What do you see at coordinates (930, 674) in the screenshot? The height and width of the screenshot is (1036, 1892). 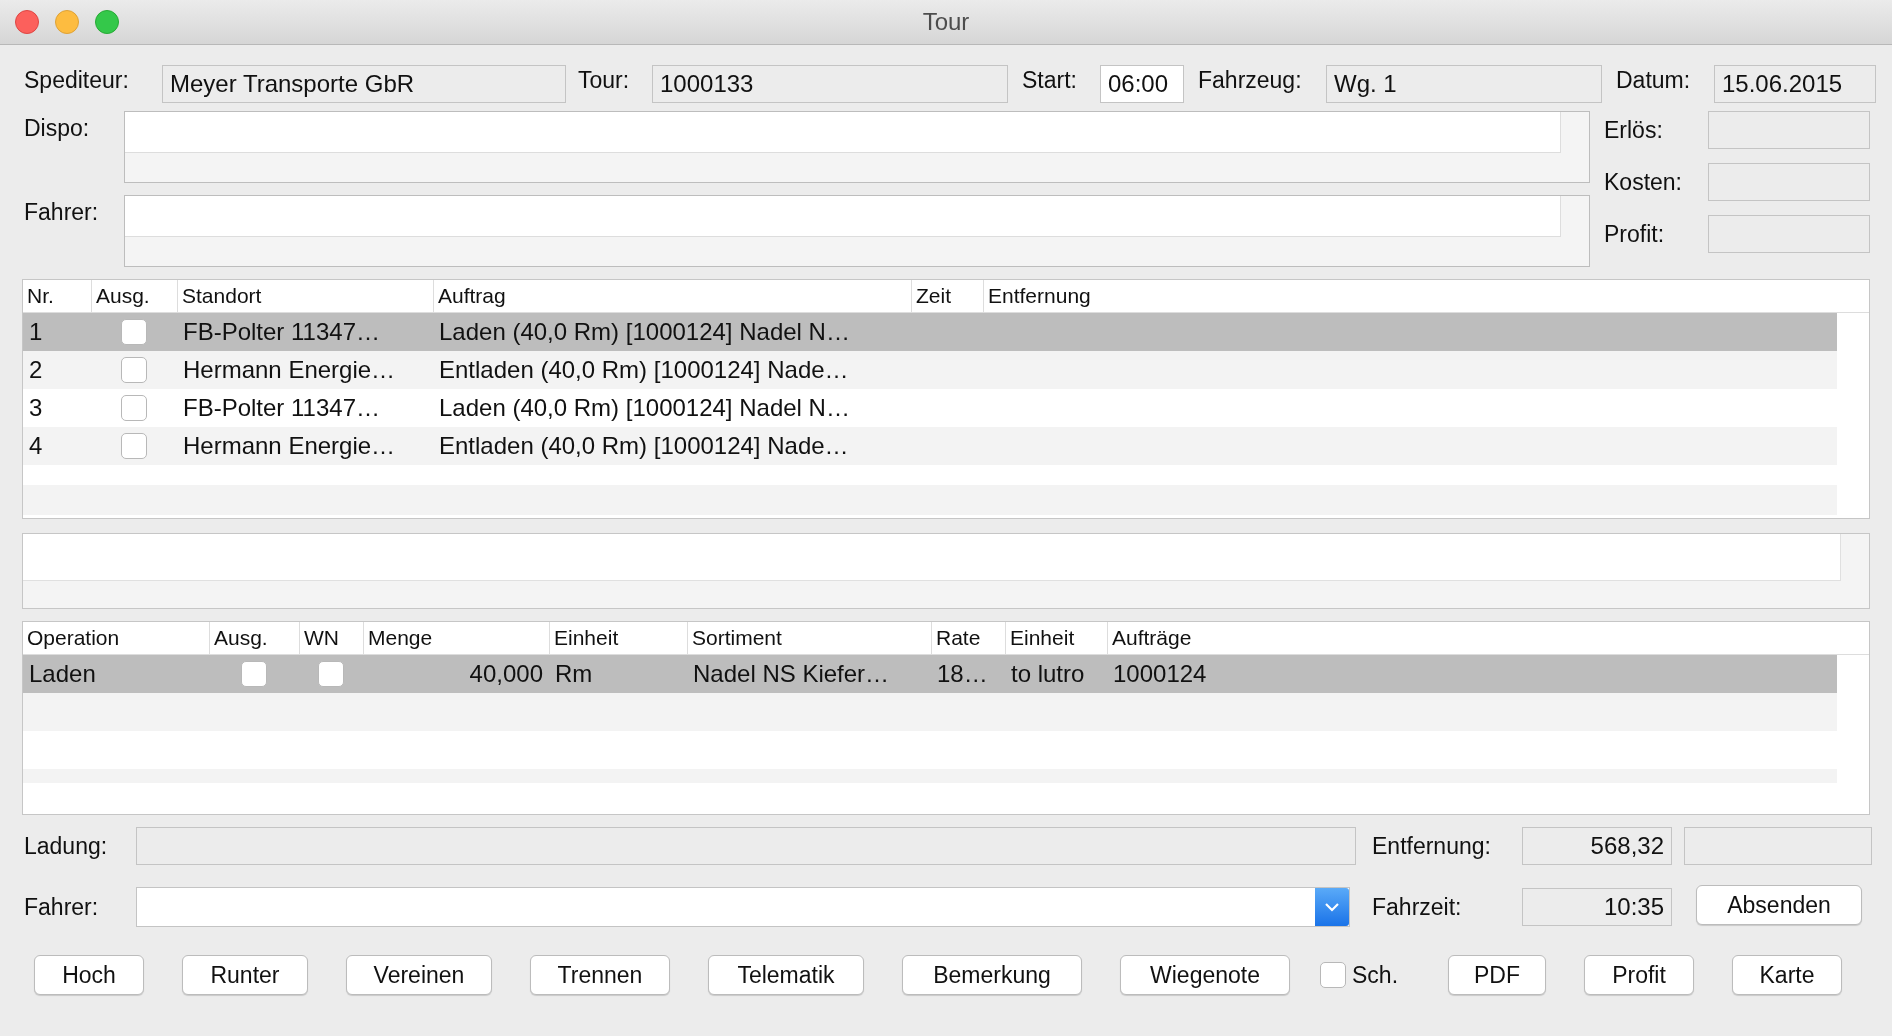 I see `table-row: Laden 40,000 Rm Nadel NS Kiefer… 18… to lutro 1000124` at bounding box center [930, 674].